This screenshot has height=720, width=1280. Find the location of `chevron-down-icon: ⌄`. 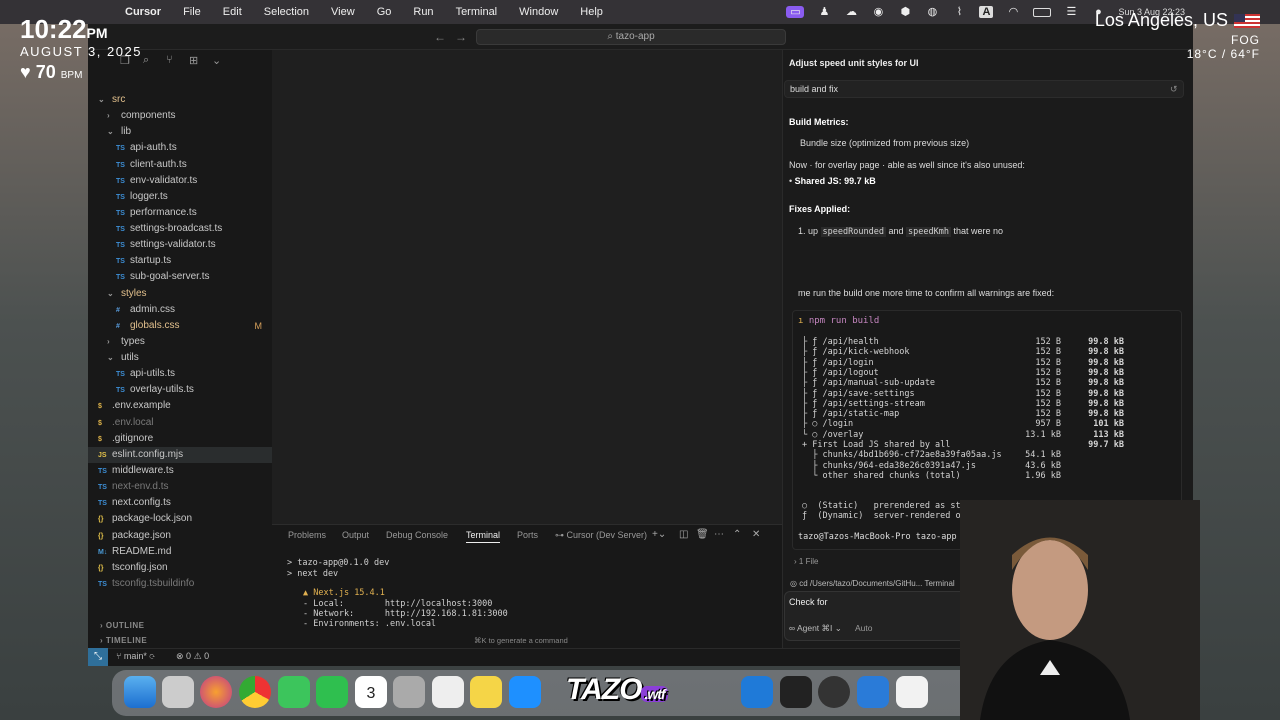

chevron-down-icon: ⌄ is located at coordinates (218, 60).